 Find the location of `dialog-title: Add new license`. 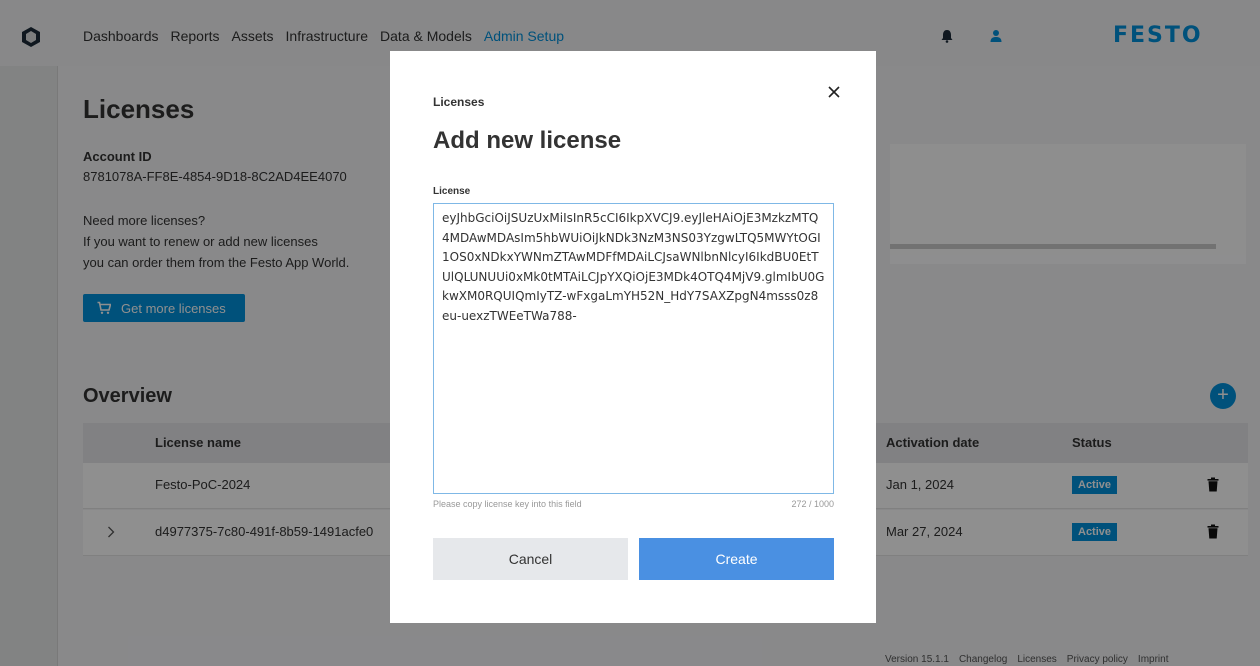

dialog-title: Add new license is located at coordinates (527, 140).